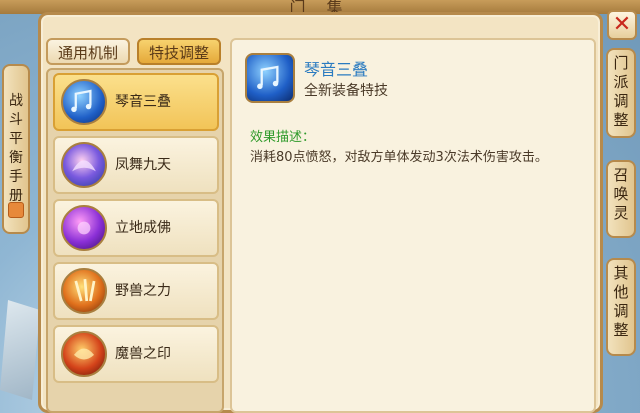 The height and width of the screenshot is (413, 640). Describe the element at coordinates (621, 194) in the screenshot. I see `side-tab-label: 召唤灵` at that location.